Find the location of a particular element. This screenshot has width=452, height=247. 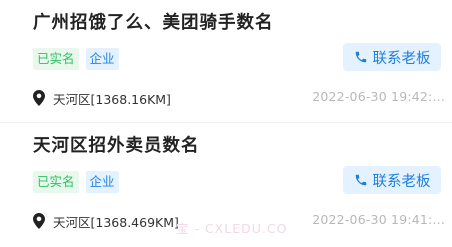

location-text: 天河区[1368.16KM] is located at coordinates (112, 99).